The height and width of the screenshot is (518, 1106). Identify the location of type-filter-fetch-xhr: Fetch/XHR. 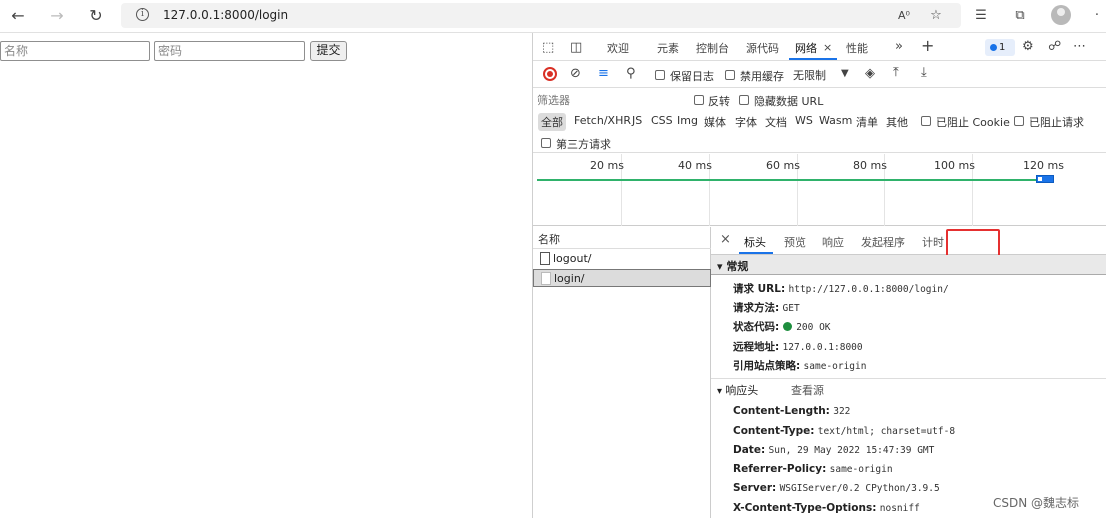
(602, 120).